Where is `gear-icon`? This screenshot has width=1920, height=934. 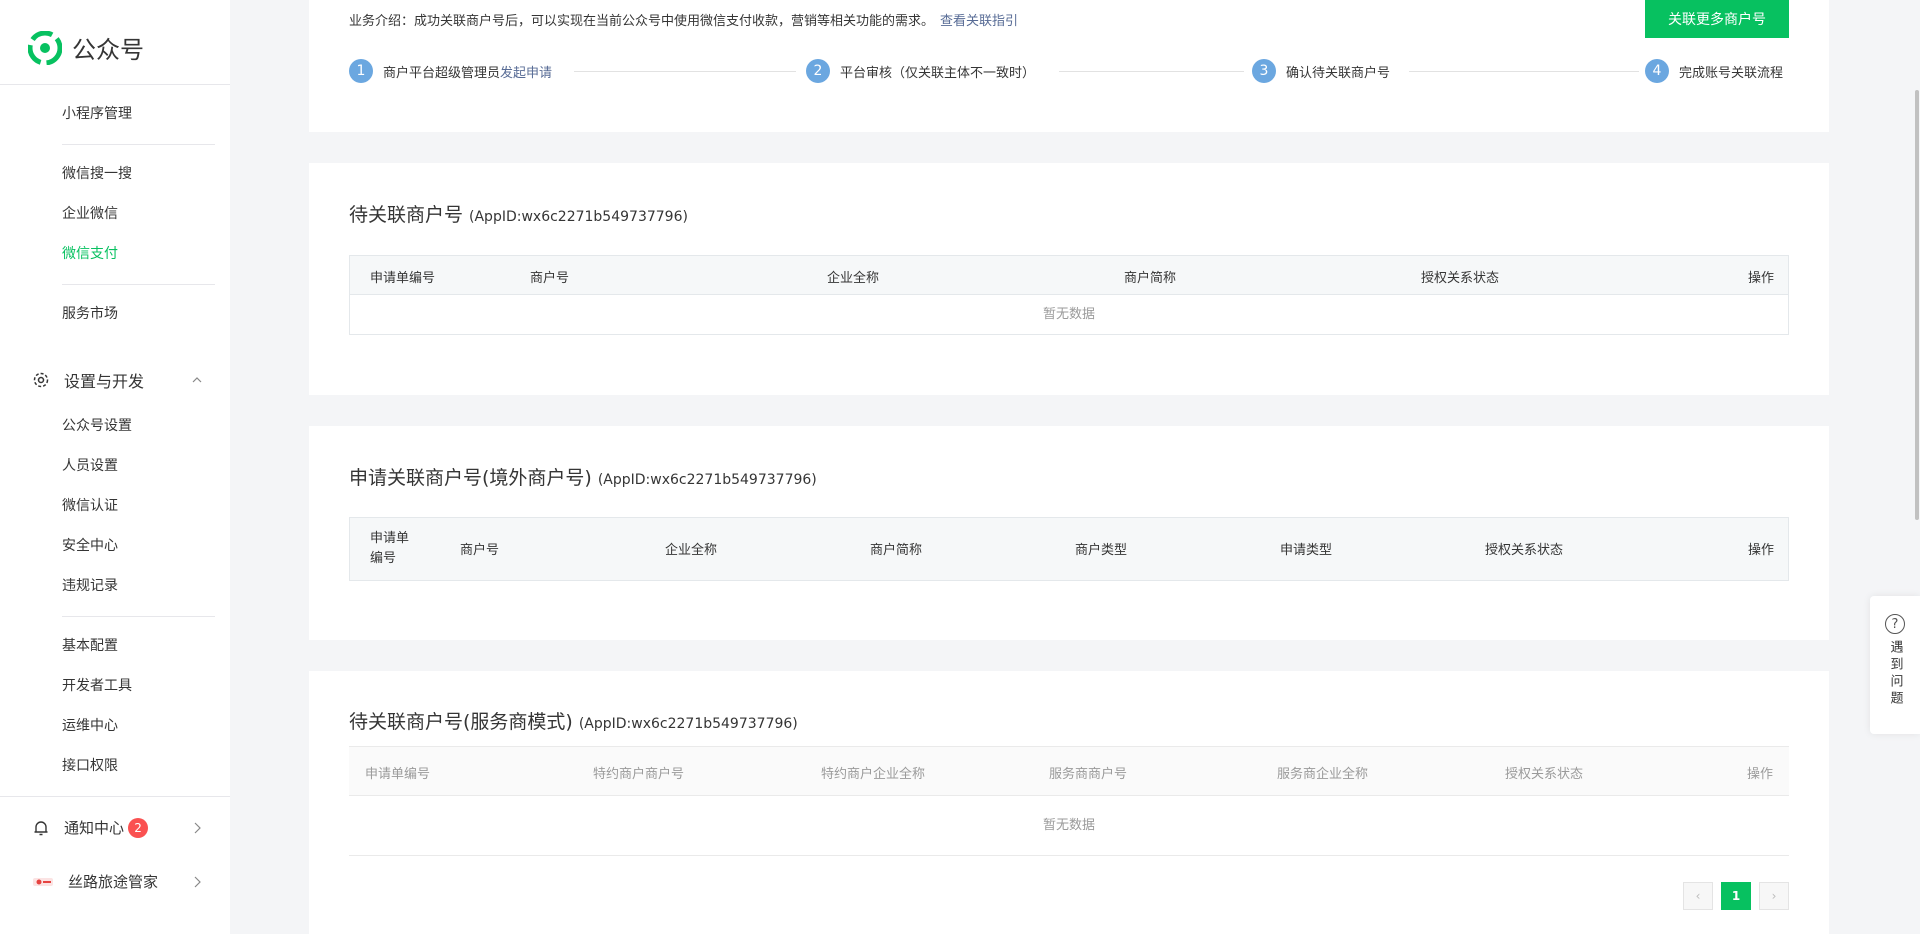
gear-icon is located at coordinates (41, 380).